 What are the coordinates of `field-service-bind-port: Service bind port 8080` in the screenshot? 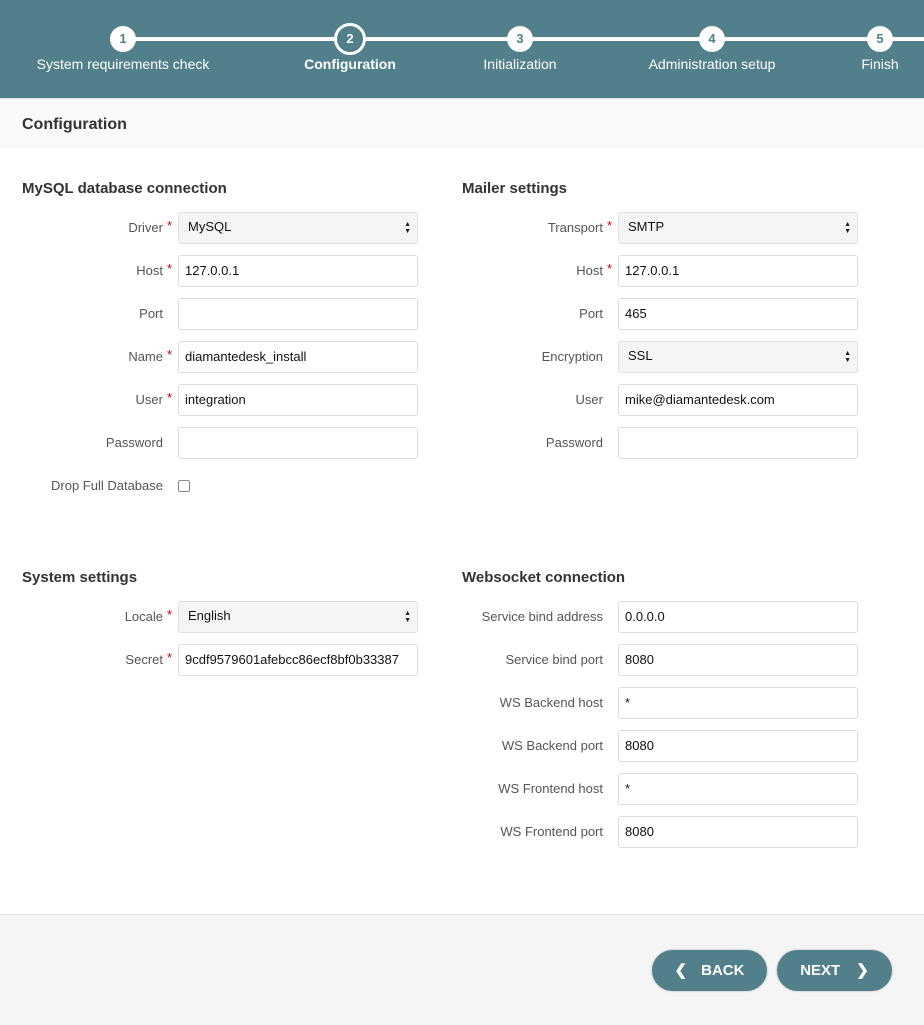 It's located at (682, 660).